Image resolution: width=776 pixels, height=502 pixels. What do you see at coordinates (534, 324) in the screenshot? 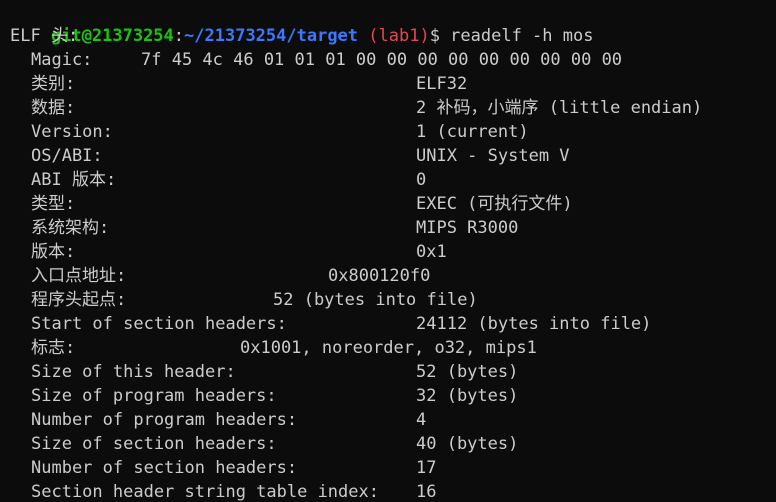
I see `row-value: 24112 (bytes into file)` at bounding box center [534, 324].